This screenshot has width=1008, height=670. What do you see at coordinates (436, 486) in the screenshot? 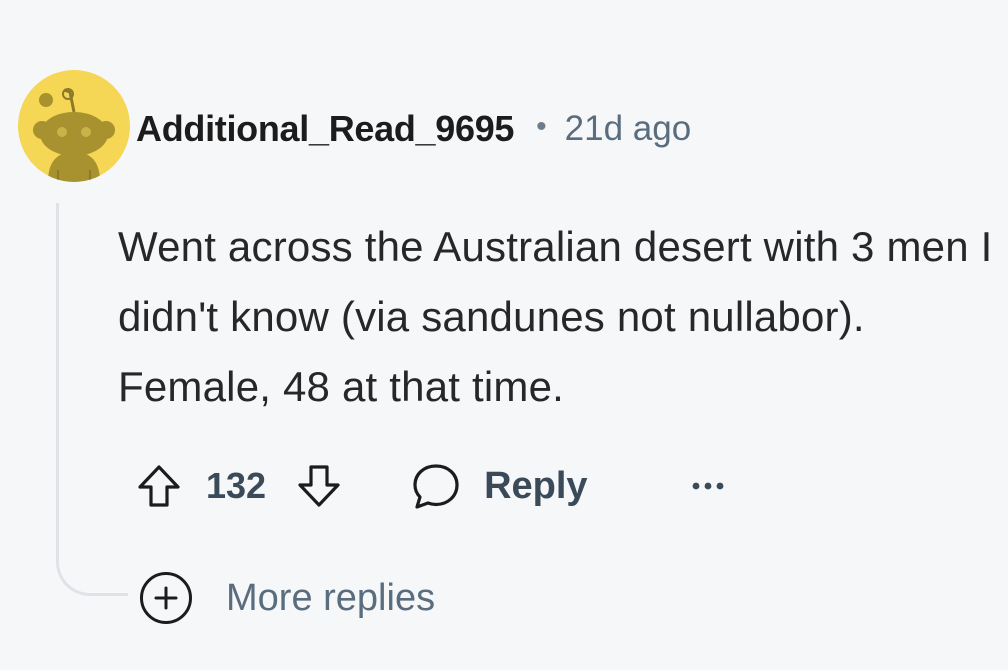
I see `speech-bubble-icon` at bounding box center [436, 486].